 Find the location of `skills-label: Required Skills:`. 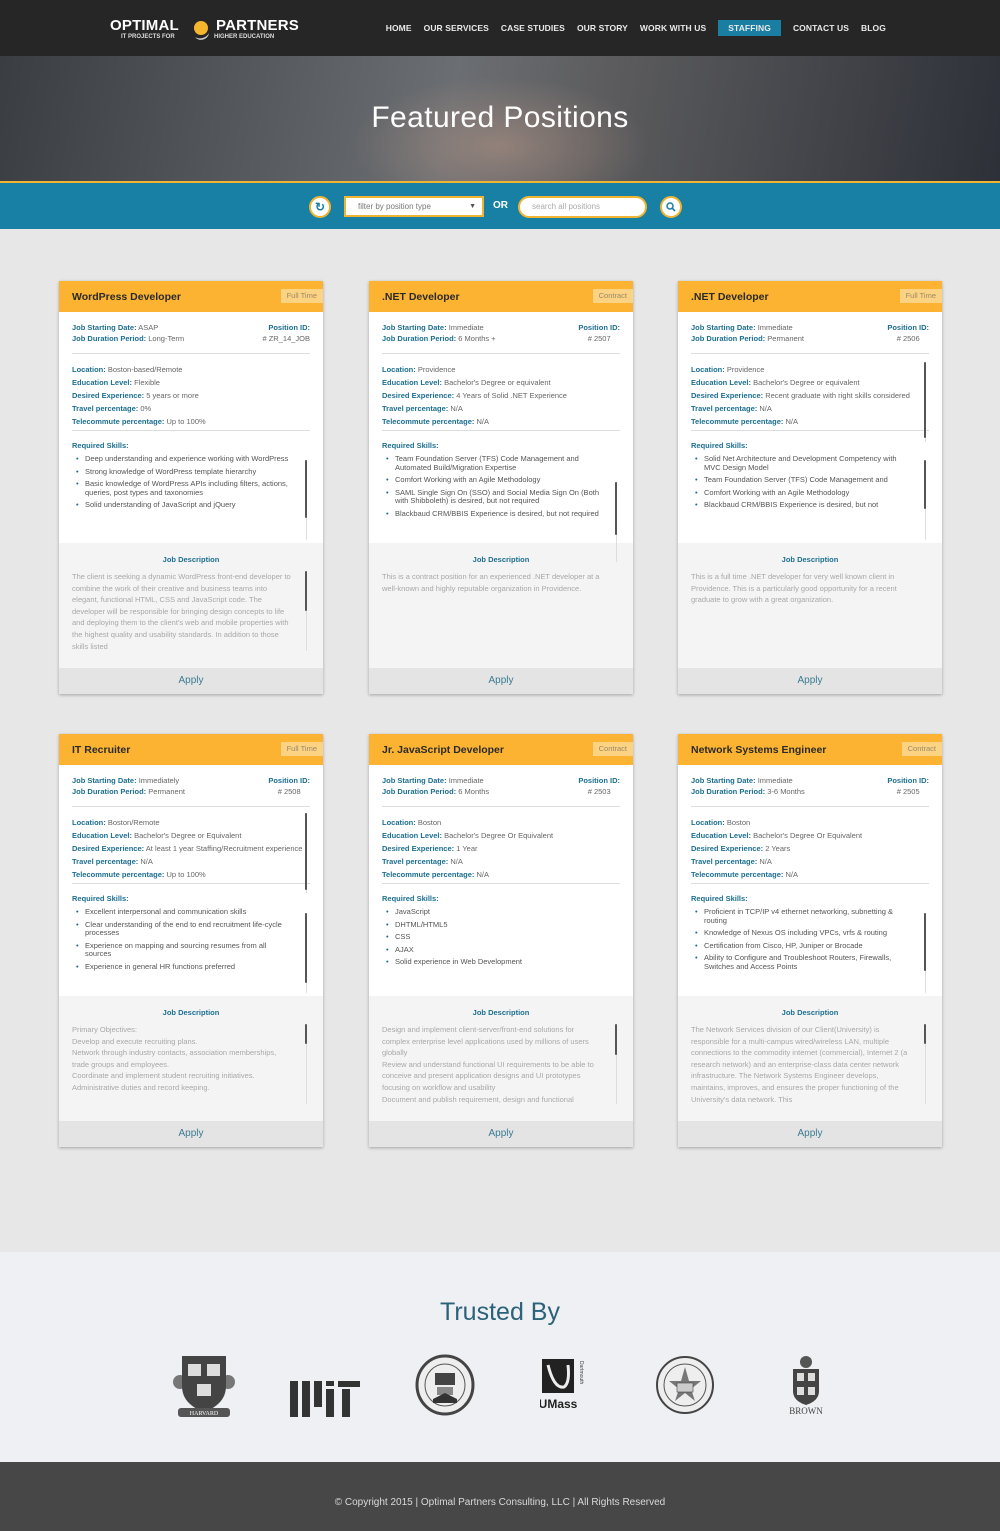

skills-label: Required Skills: is located at coordinates (100, 898).